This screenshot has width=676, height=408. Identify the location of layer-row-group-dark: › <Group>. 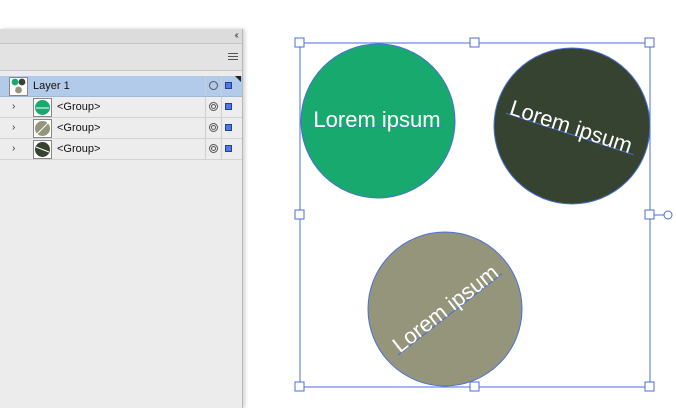
(121, 149).